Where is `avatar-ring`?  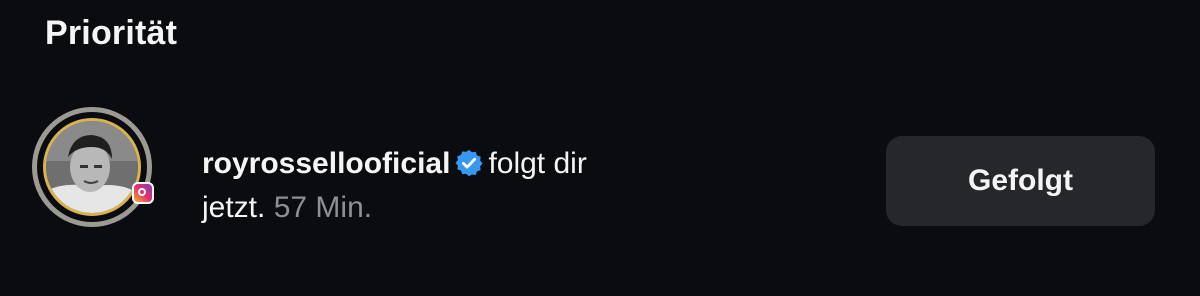 avatar-ring is located at coordinates (93, 167).